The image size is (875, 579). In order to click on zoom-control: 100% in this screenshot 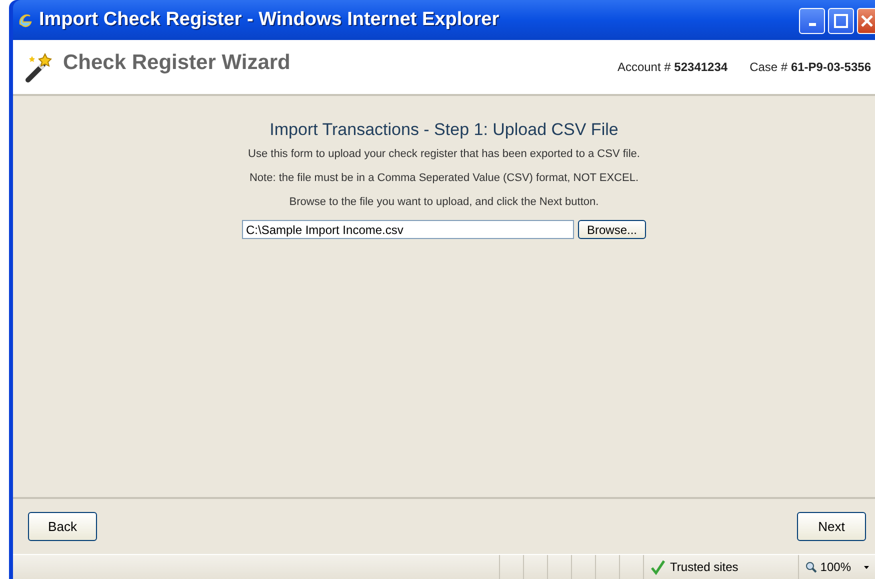, I will do `click(836, 567)`.